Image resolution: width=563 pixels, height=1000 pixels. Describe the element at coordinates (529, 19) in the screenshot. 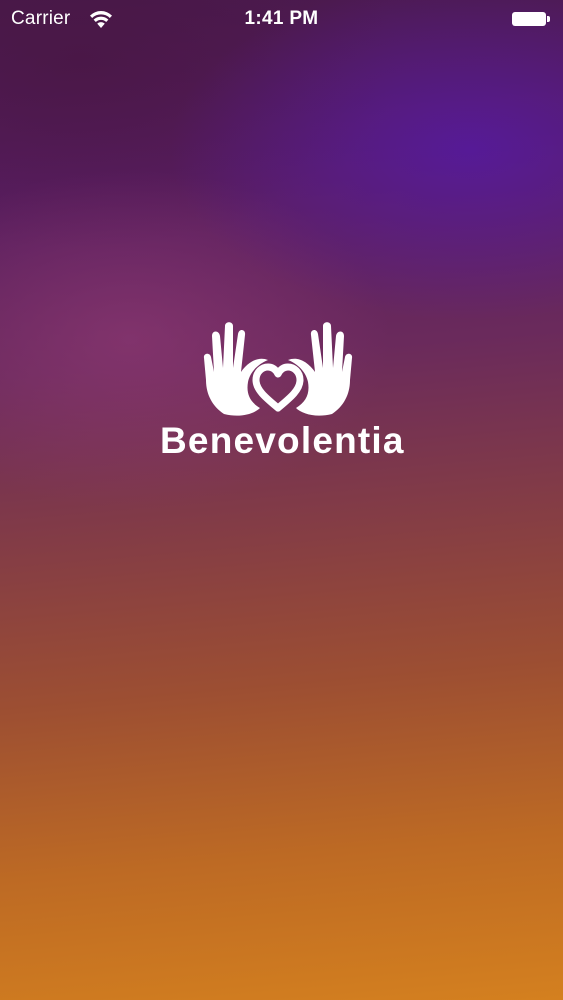

I see `battery-icon` at that location.